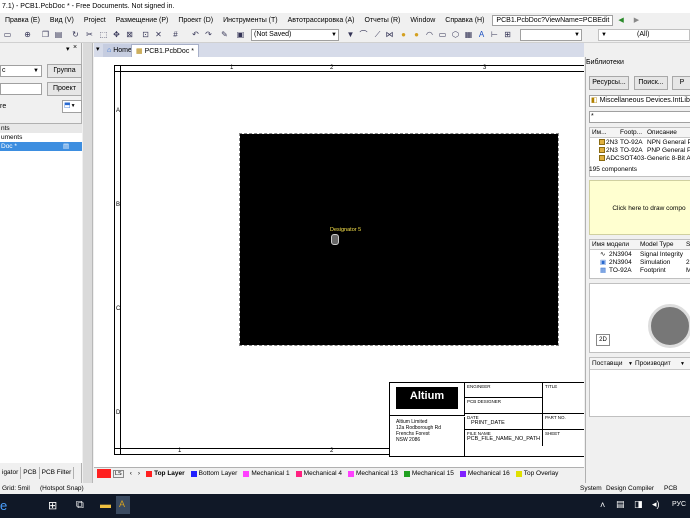  I want to click on tree-item-pcbdoc: Doc * ▤, so click(41, 146).